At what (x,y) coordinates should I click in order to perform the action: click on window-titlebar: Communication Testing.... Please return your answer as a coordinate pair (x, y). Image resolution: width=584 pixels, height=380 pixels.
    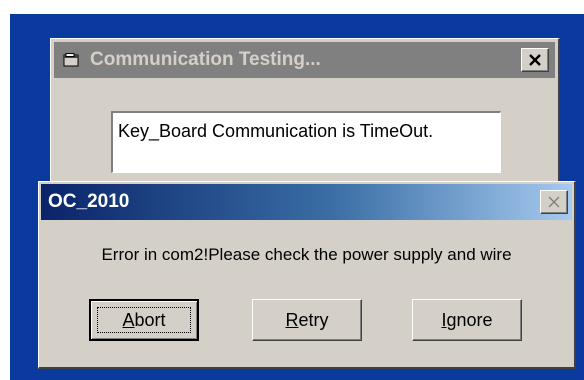
    Looking at the image, I should click on (304, 60).